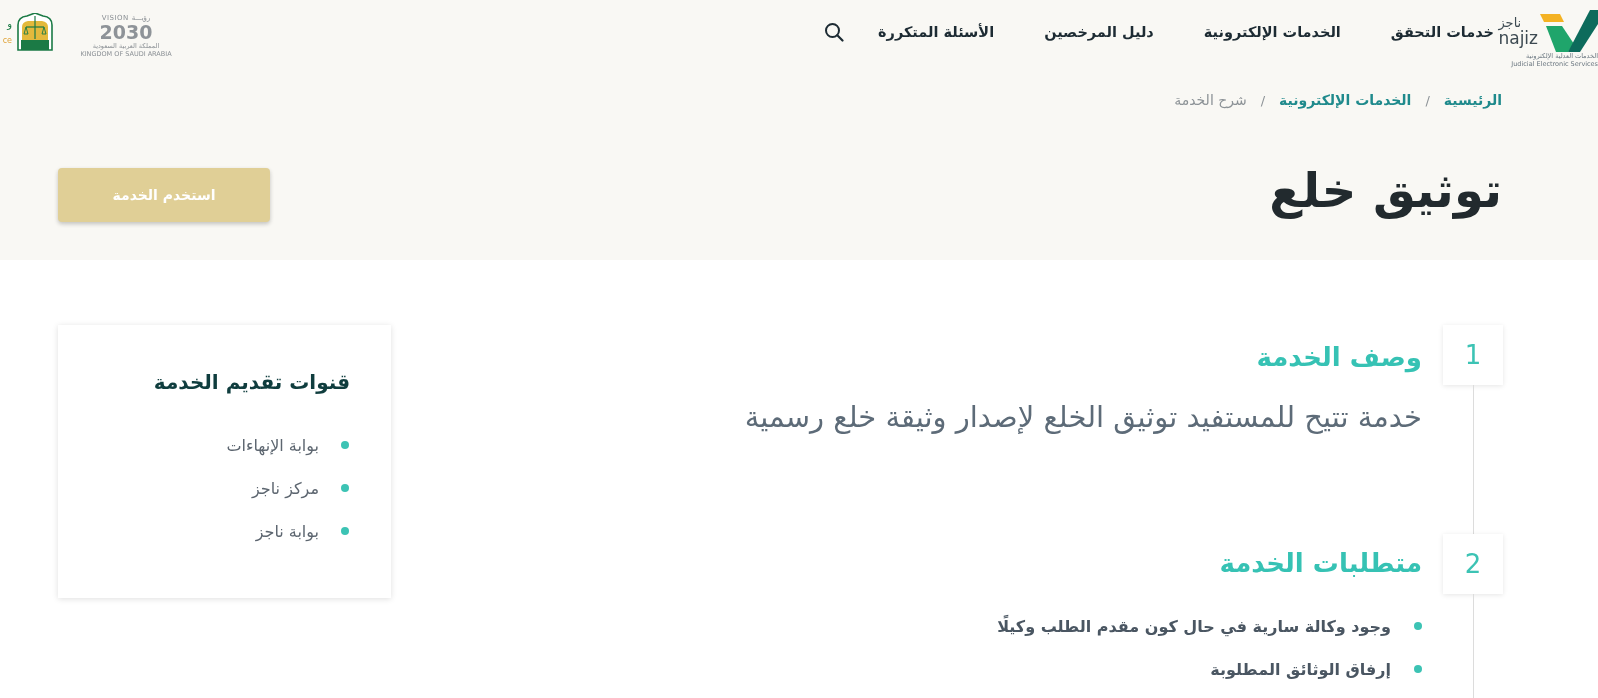  Describe the element at coordinates (1442, 32) in the screenshot. I see `nav-link: خدمات التحقق` at that location.